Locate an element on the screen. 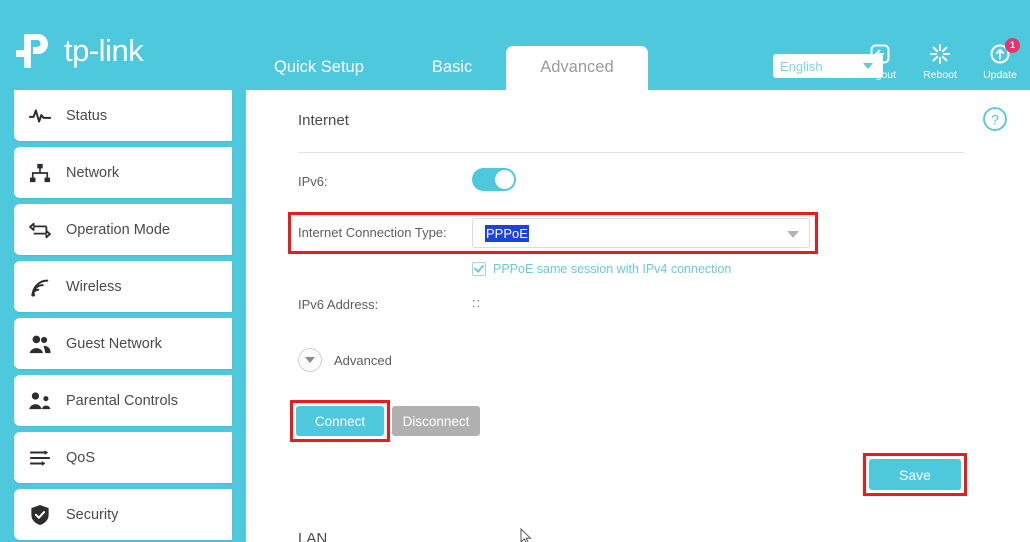 The image size is (1030, 542). logo-glyph is located at coordinates (32, 51).